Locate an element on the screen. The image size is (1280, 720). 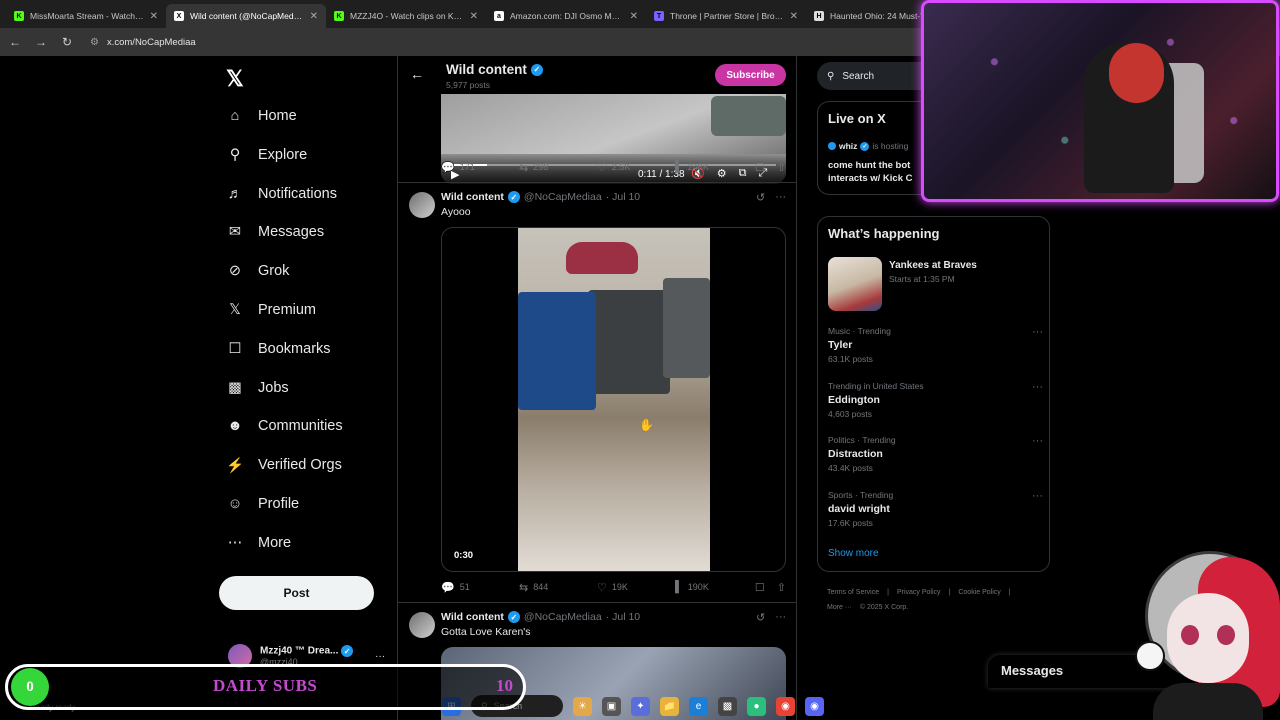
trend-post-count: 17.6K posts is located at coordinates (850, 523).